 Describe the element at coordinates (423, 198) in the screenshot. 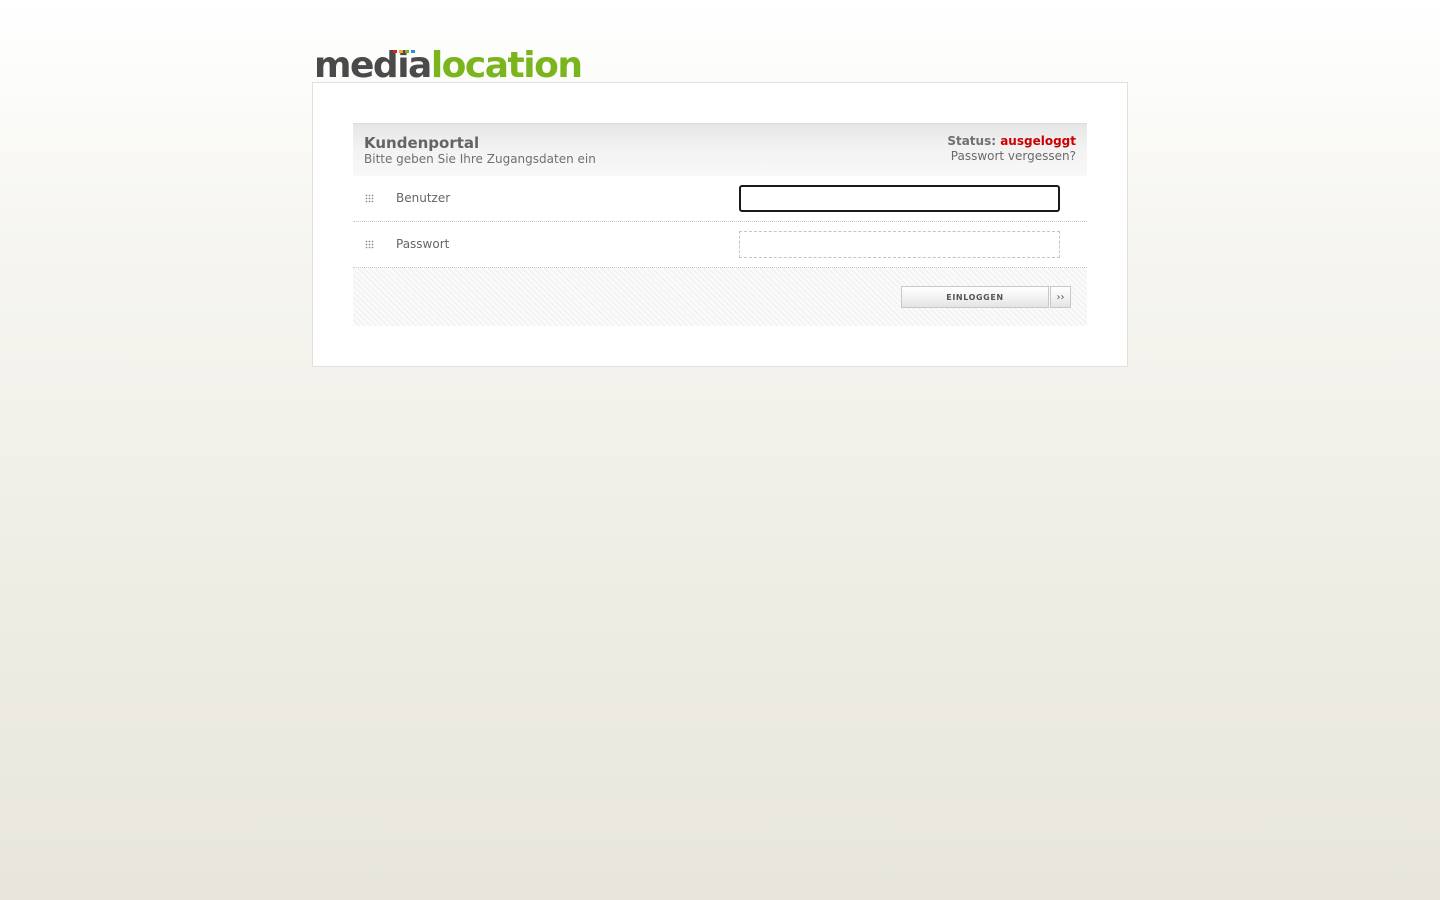

I see `username-label: Benutzer` at that location.